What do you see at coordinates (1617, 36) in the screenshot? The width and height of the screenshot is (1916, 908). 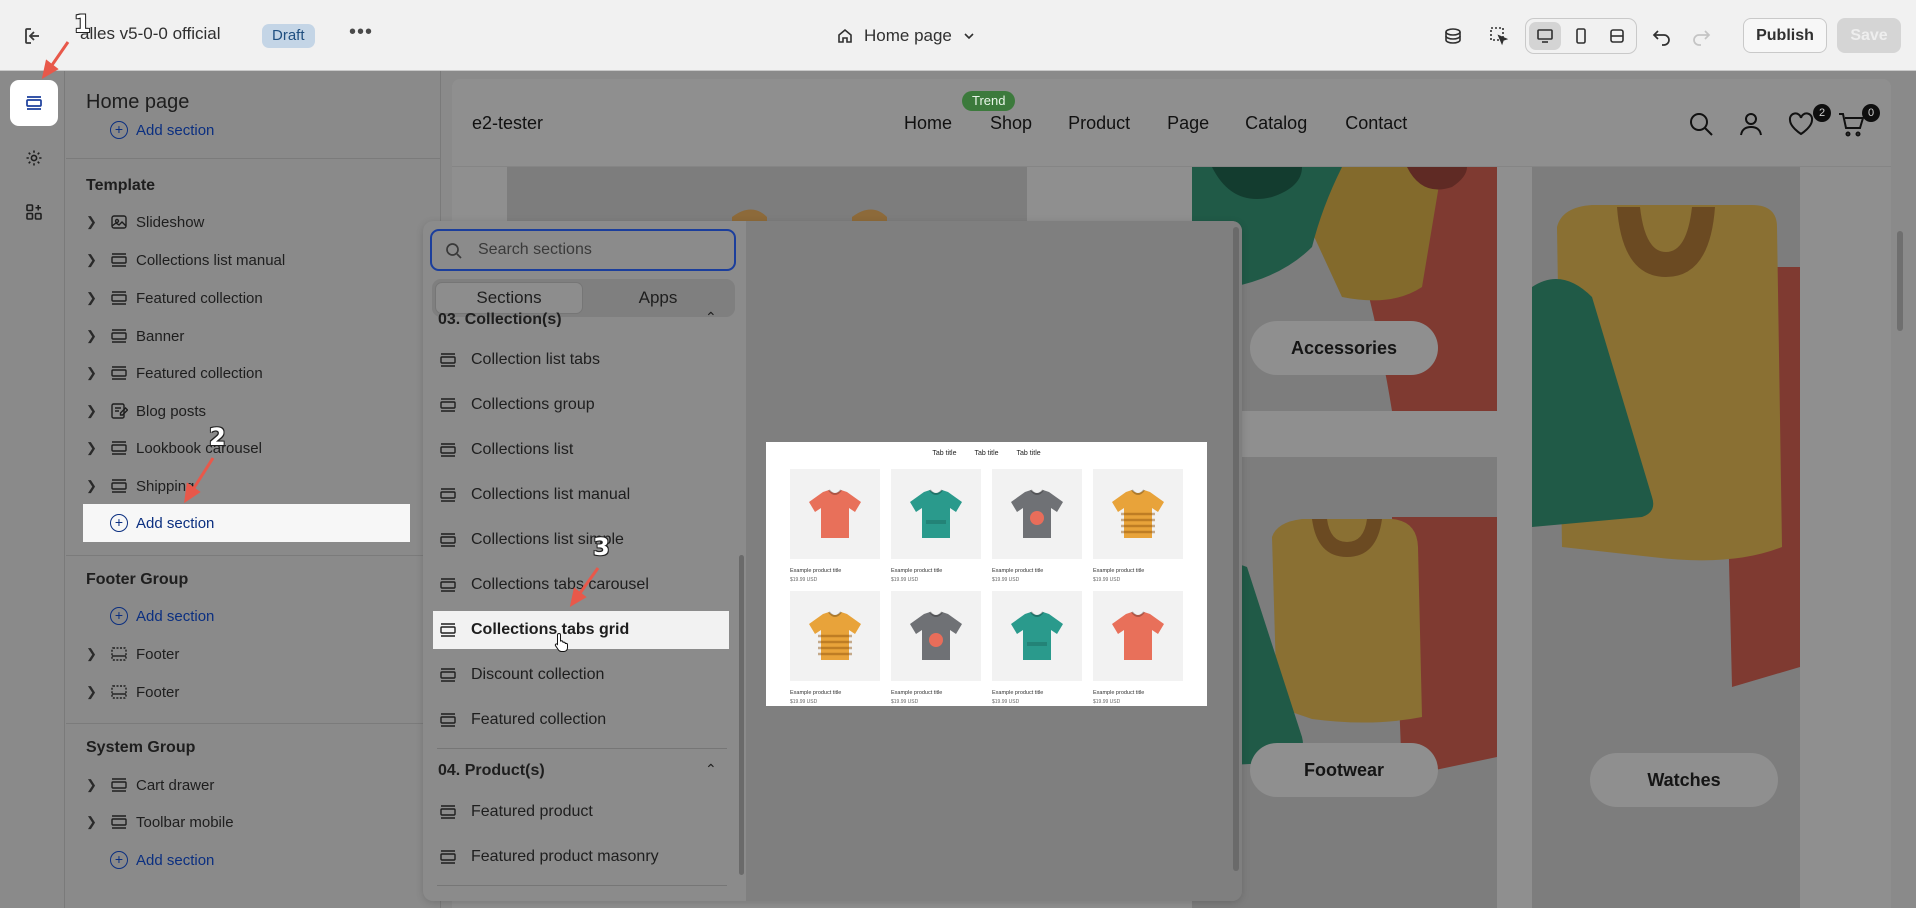 I see `fullscreen-icon` at bounding box center [1617, 36].